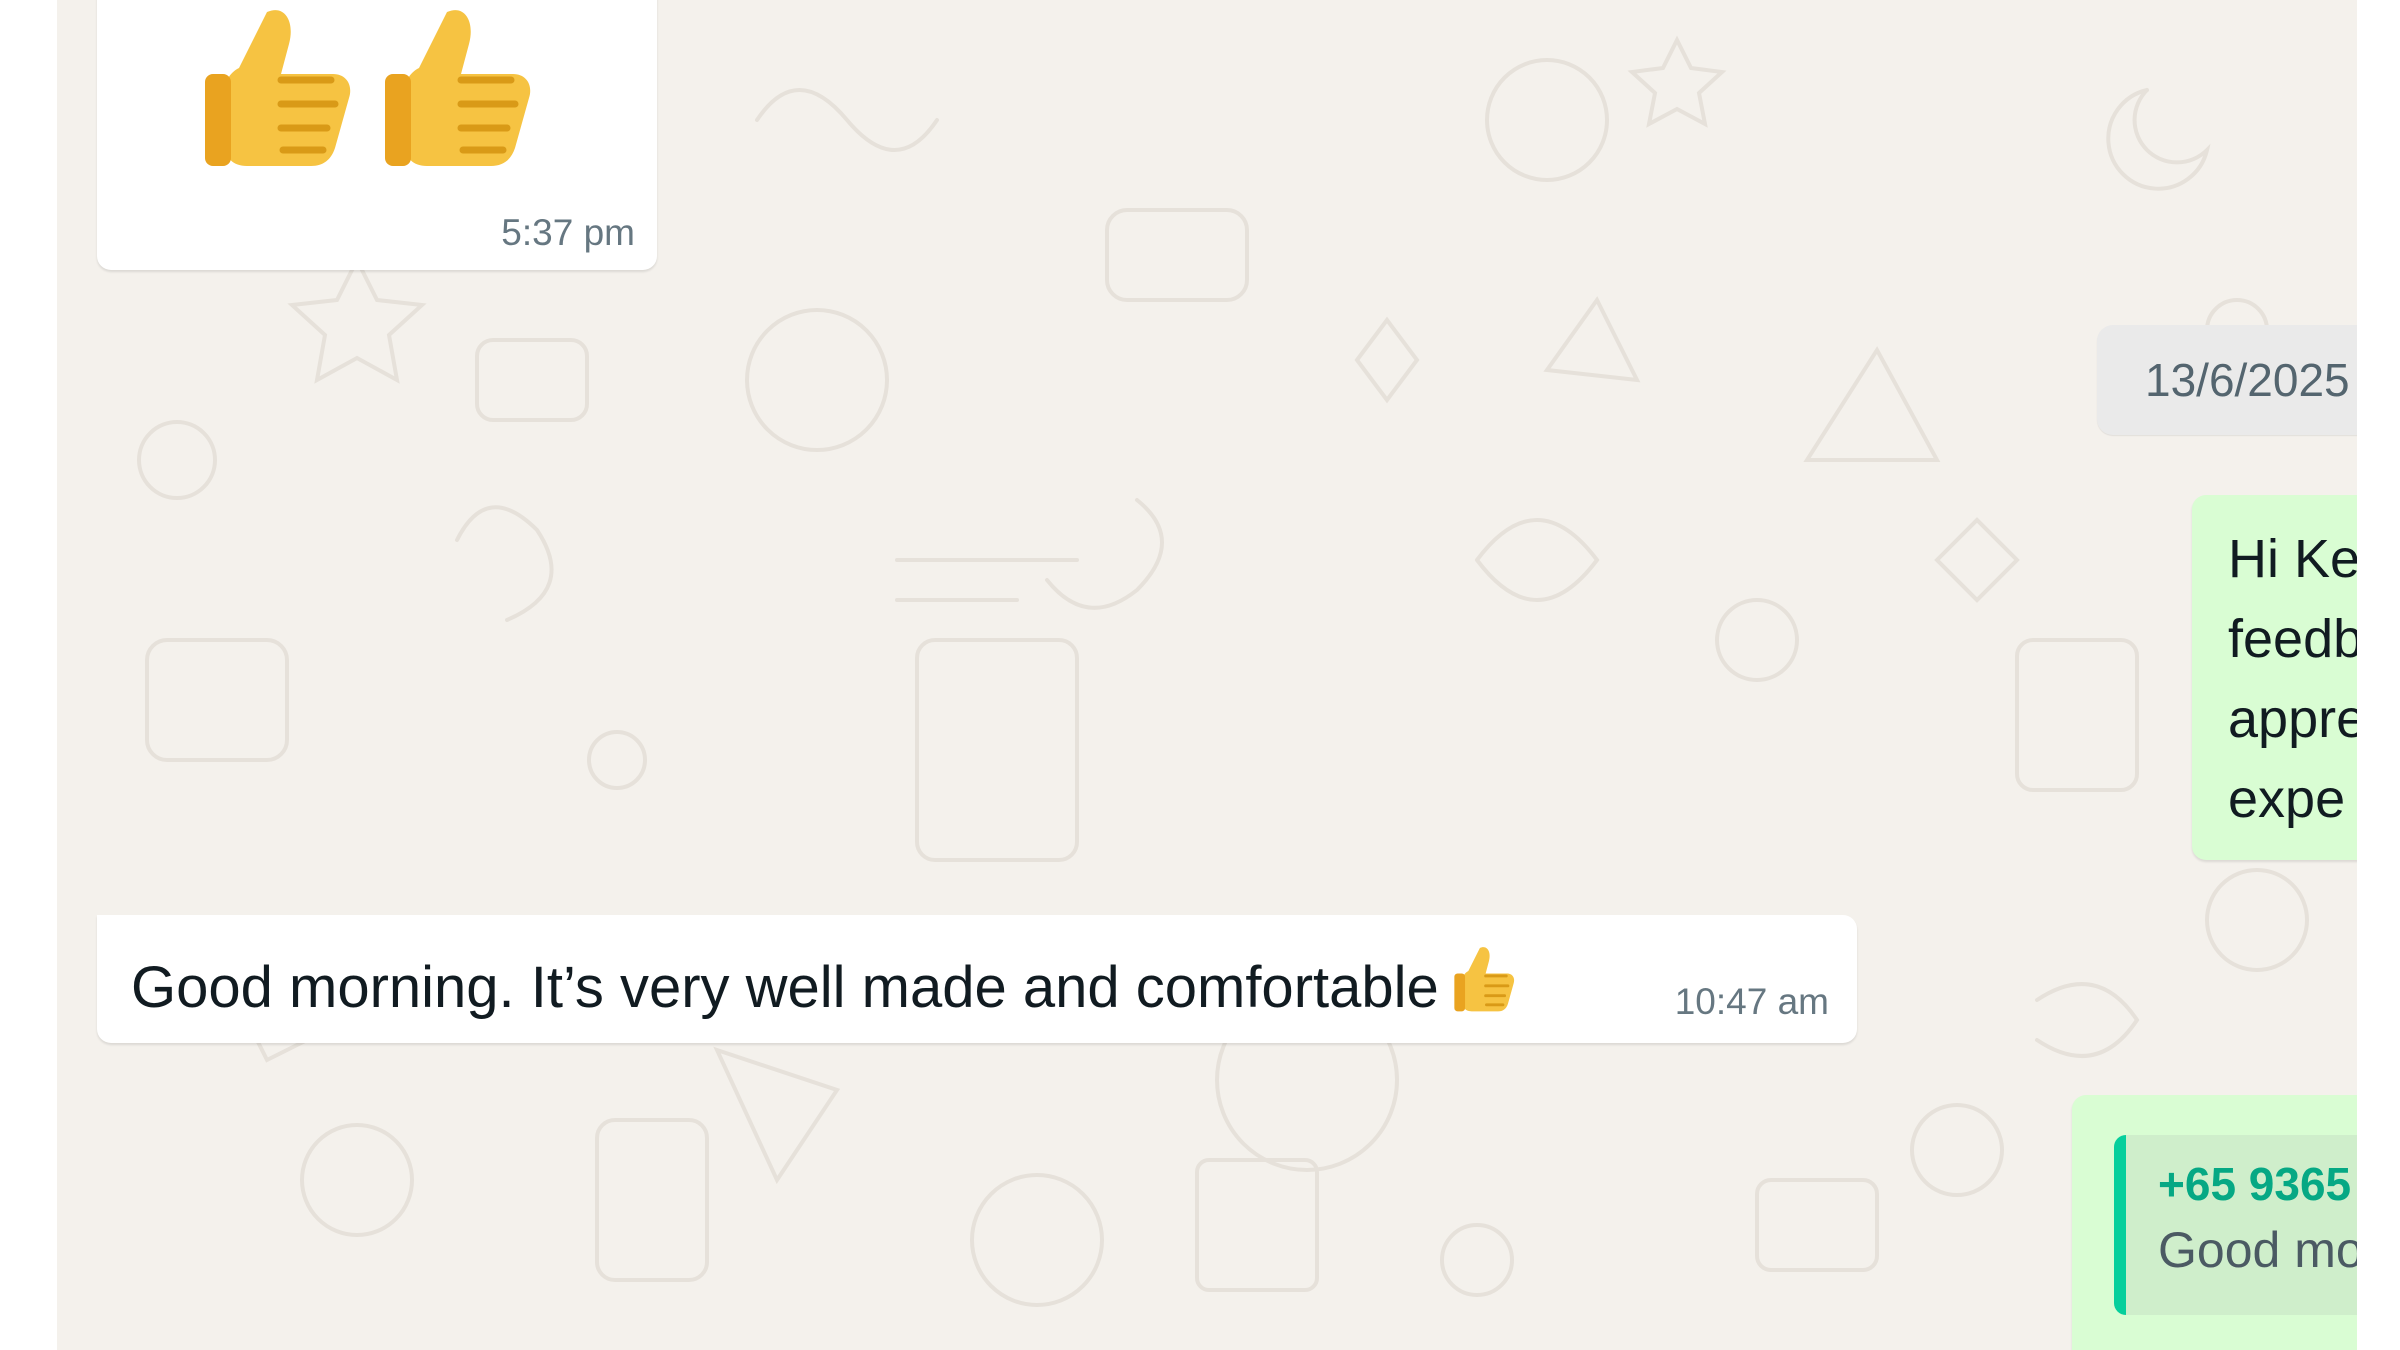 The width and height of the screenshot is (2400, 1350). Describe the element at coordinates (2287, 799) in the screenshot. I see `message-line: expe` at that location.